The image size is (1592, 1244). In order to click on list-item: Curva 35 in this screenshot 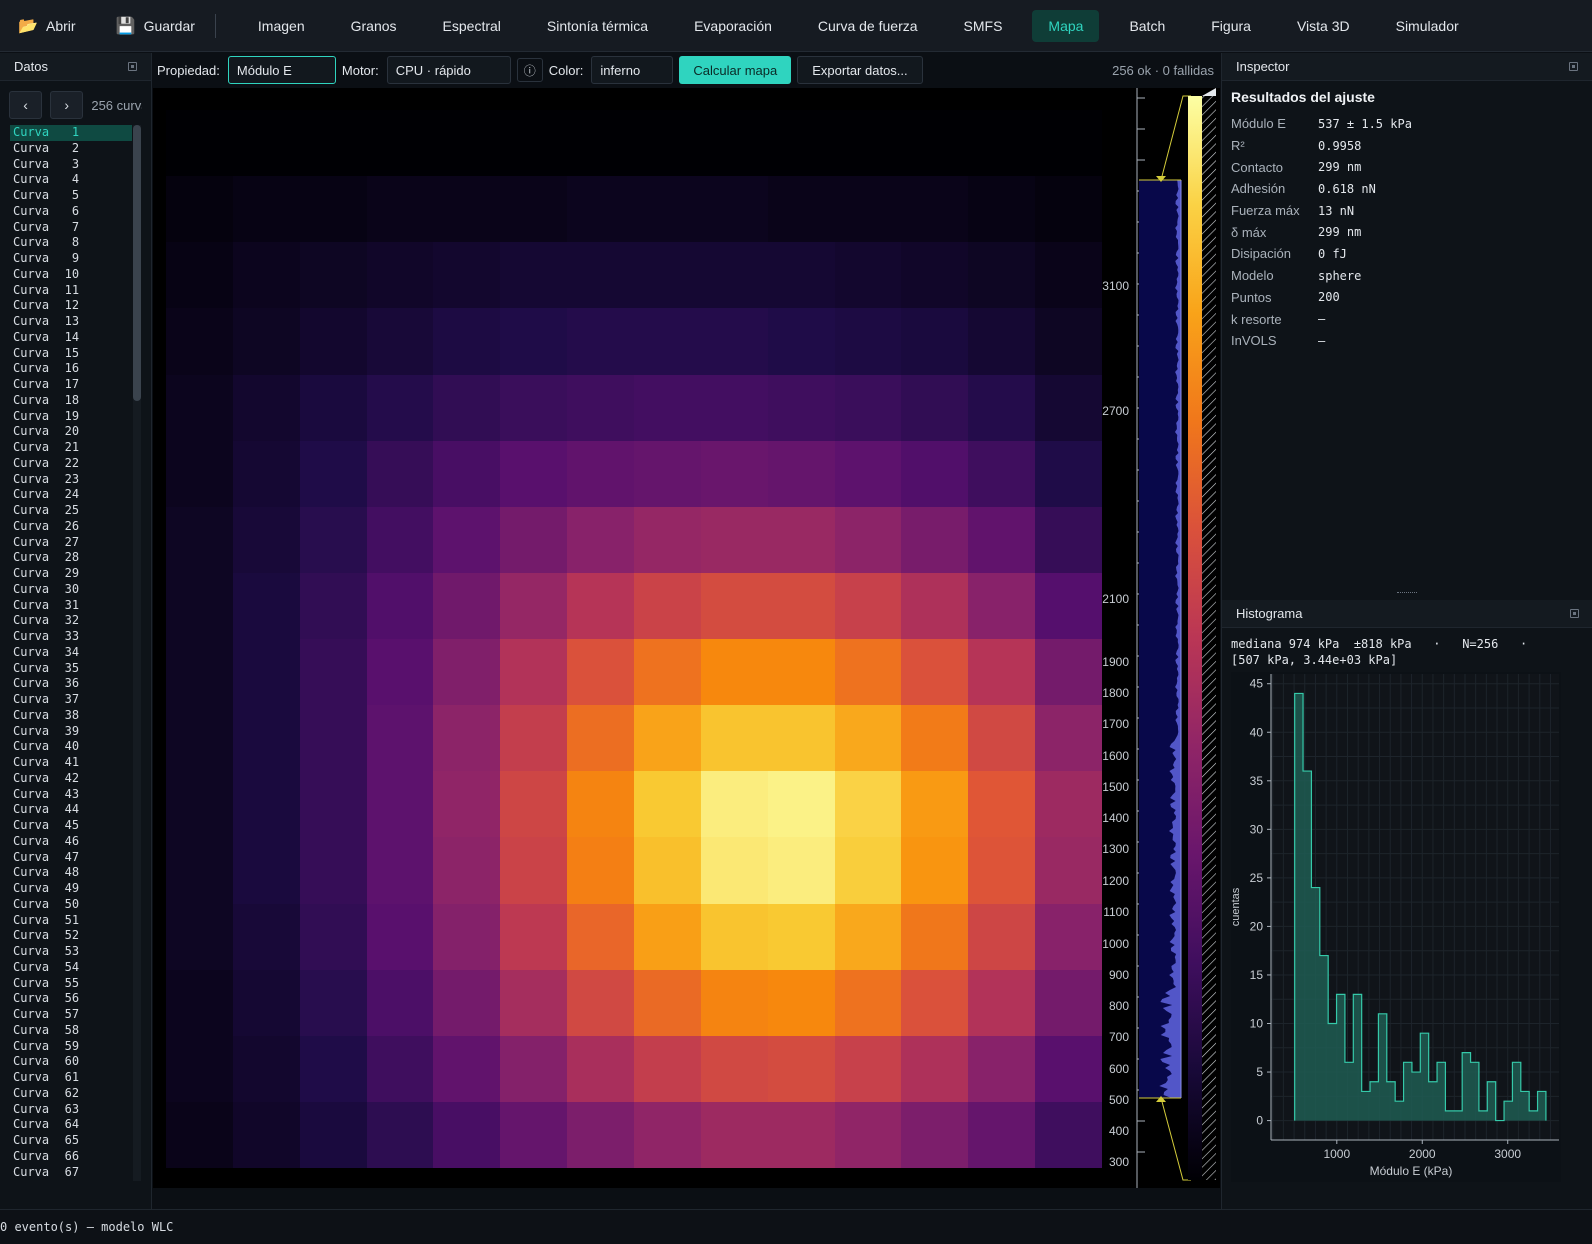, I will do `click(71, 669)`.